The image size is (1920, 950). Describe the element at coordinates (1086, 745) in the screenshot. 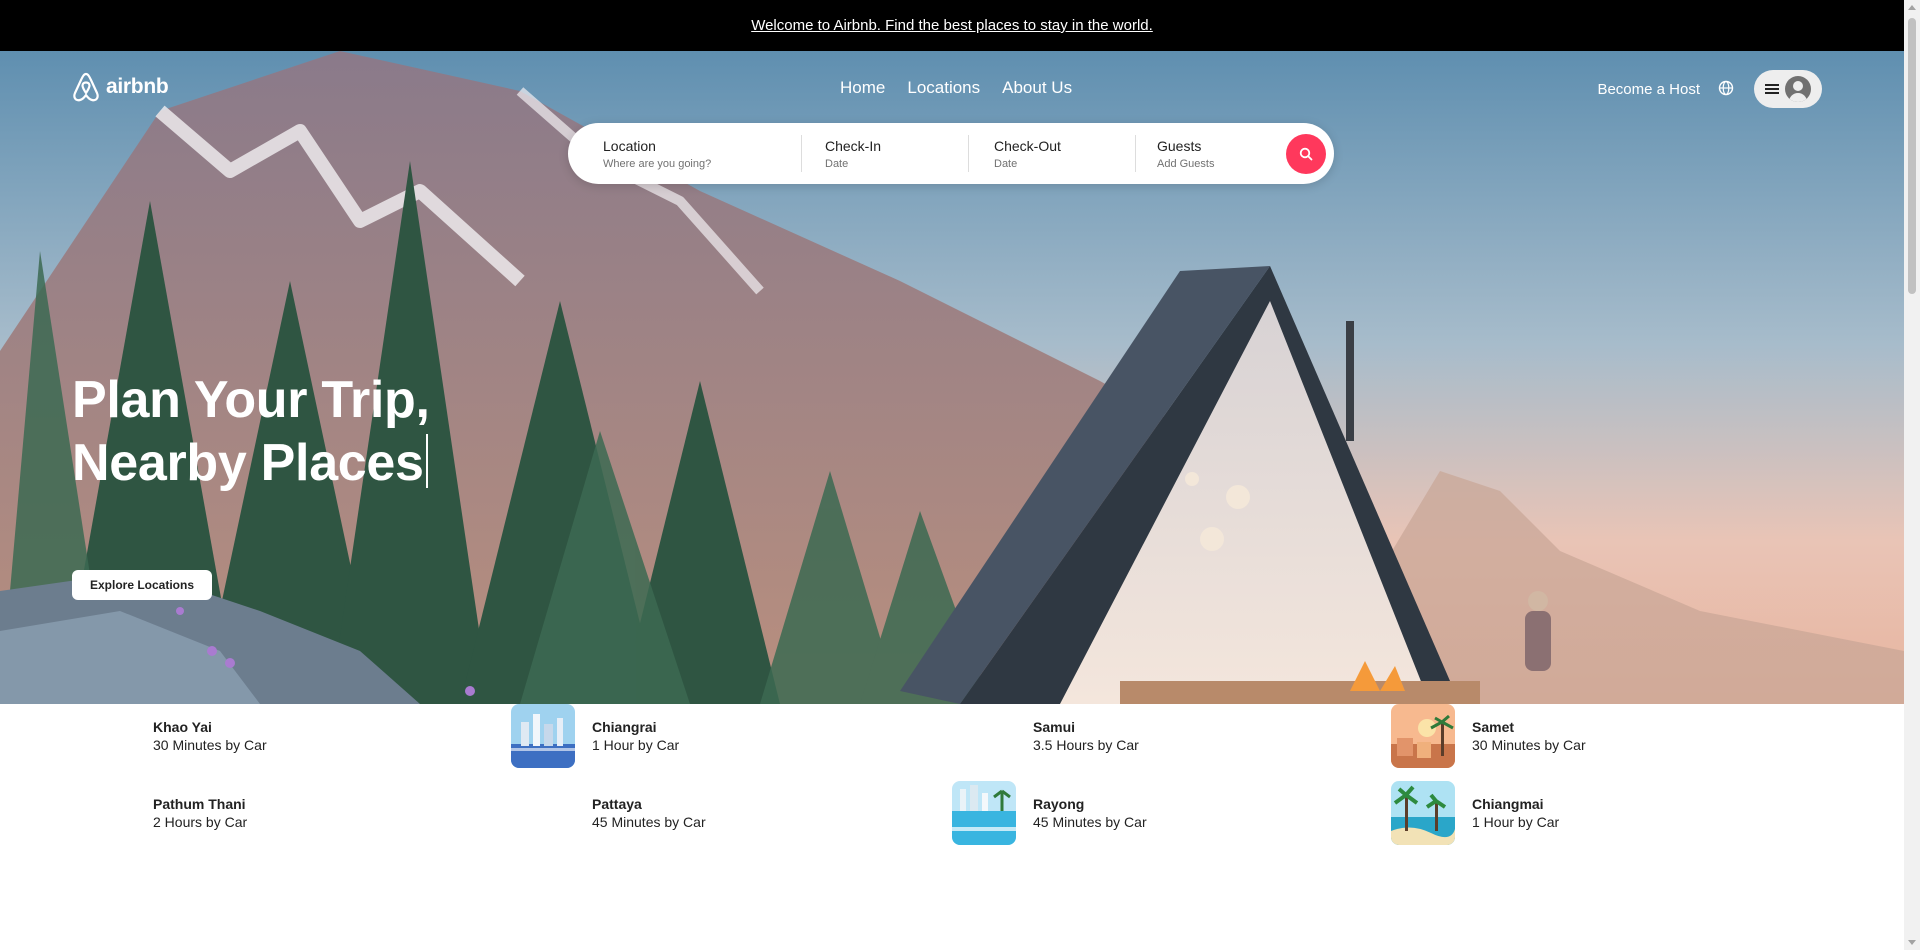

I see `place-distance: 3.5 Hours by Car` at that location.